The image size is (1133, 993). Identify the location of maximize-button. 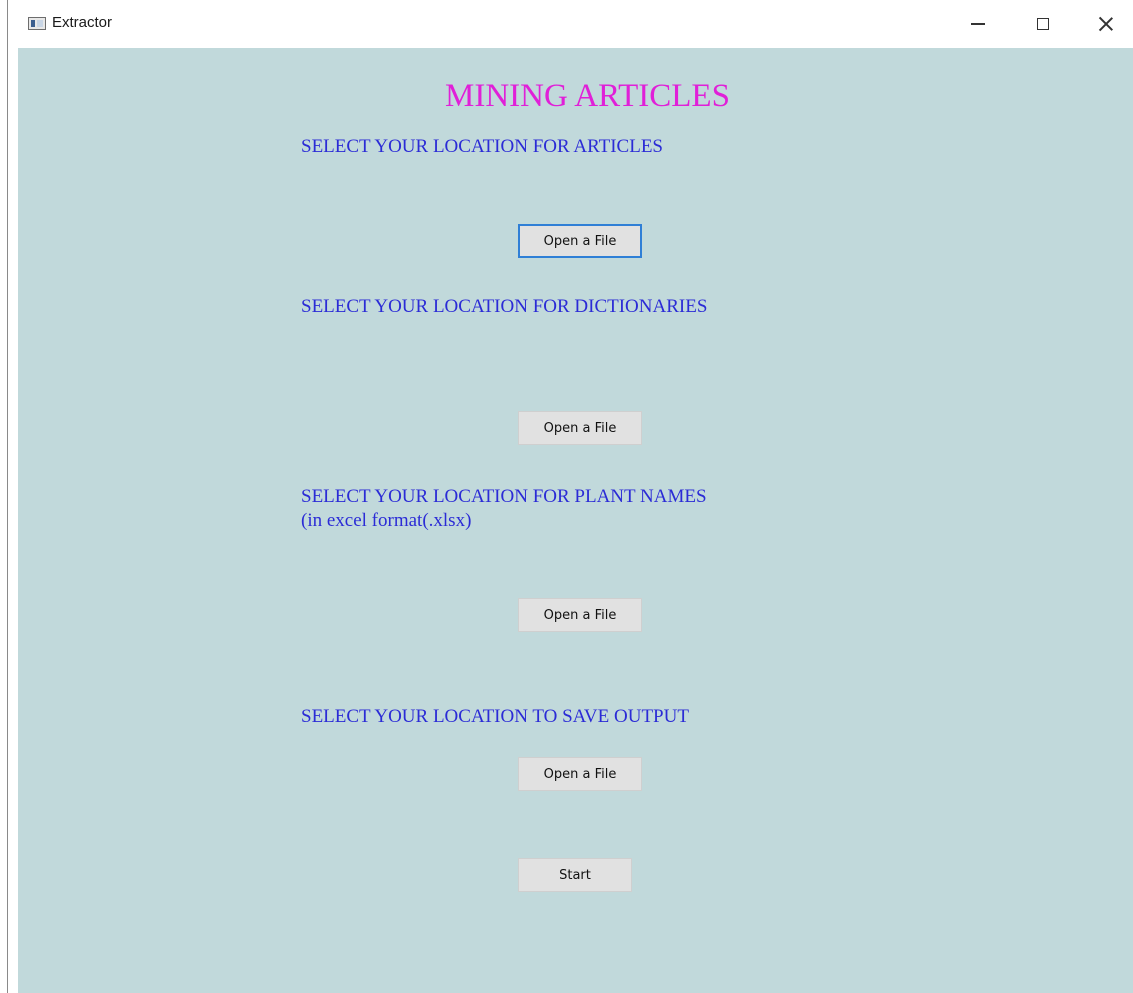
(1043, 24).